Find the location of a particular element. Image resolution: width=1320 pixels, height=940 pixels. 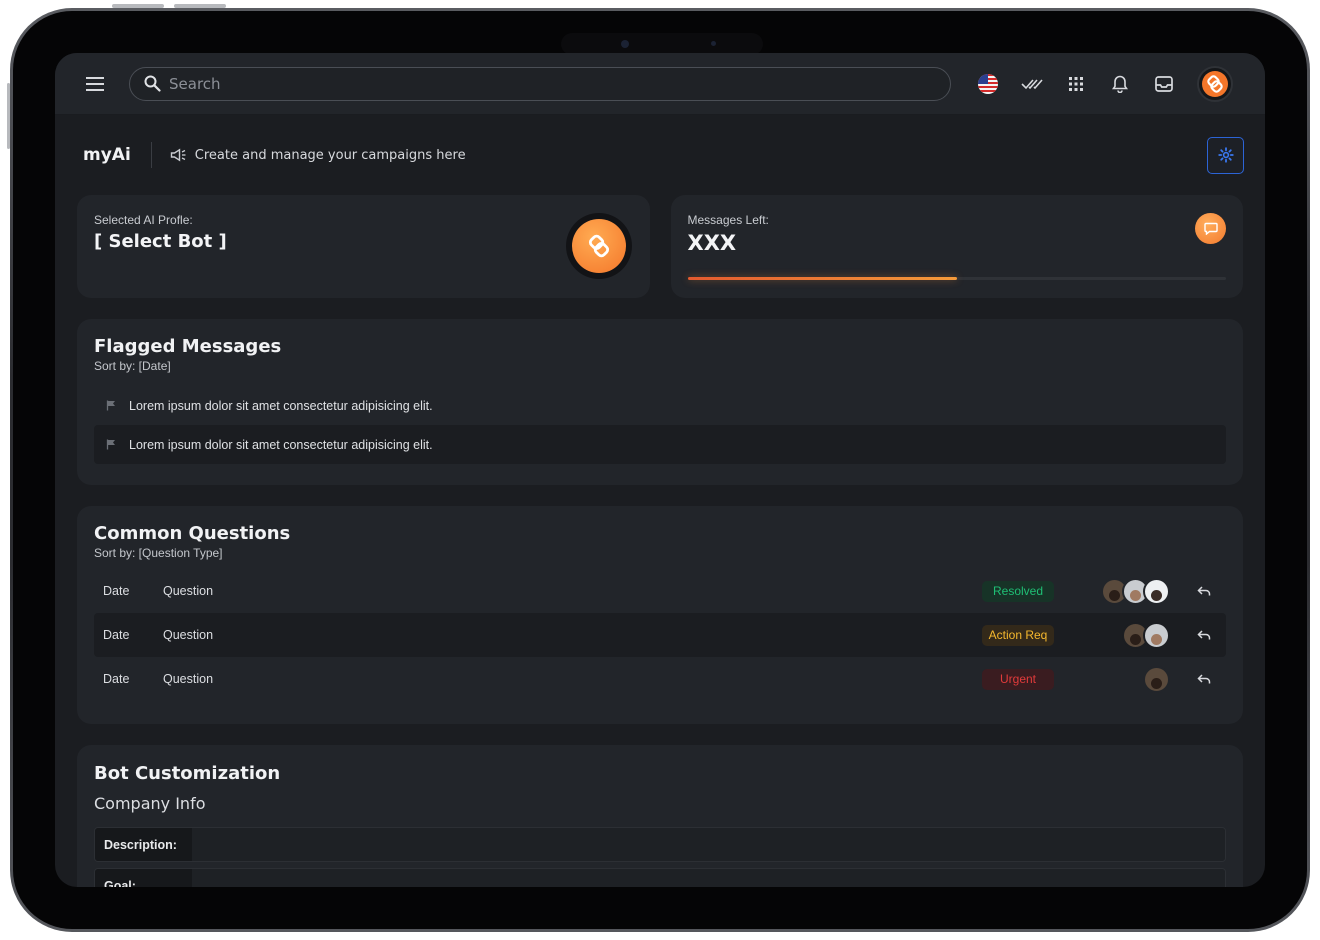

megaphone-icon is located at coordinates (178, 155).